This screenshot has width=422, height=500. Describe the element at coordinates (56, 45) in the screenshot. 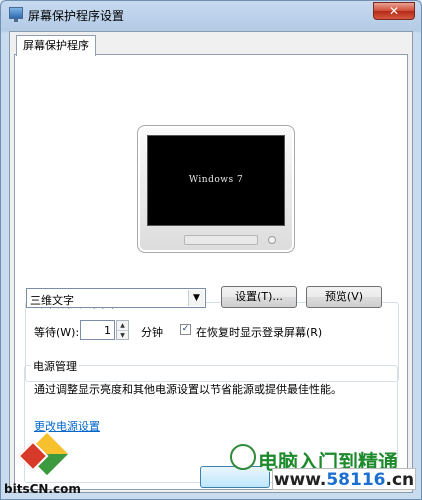

I see `tab-screensaver: 屏幕保护程序` at that location.